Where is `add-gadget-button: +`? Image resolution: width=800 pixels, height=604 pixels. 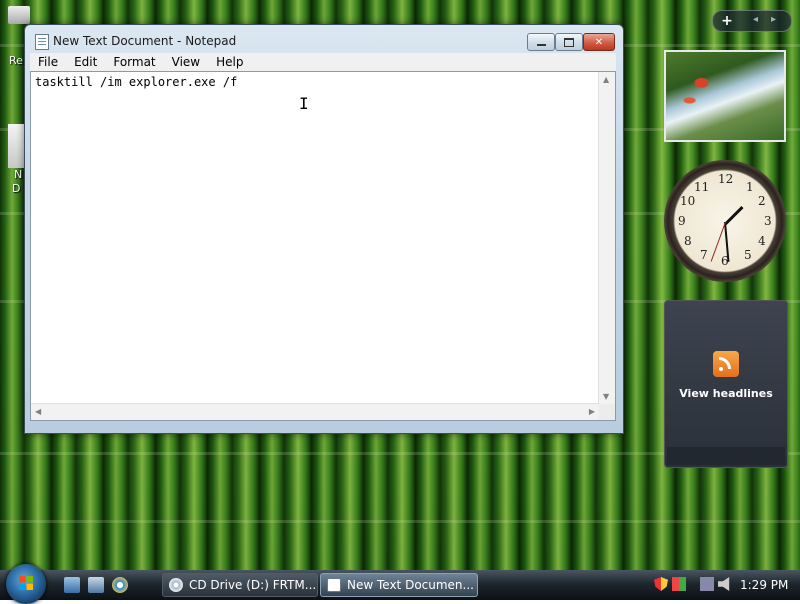
add-gadget-button: + is located at coordinates (727, 21).